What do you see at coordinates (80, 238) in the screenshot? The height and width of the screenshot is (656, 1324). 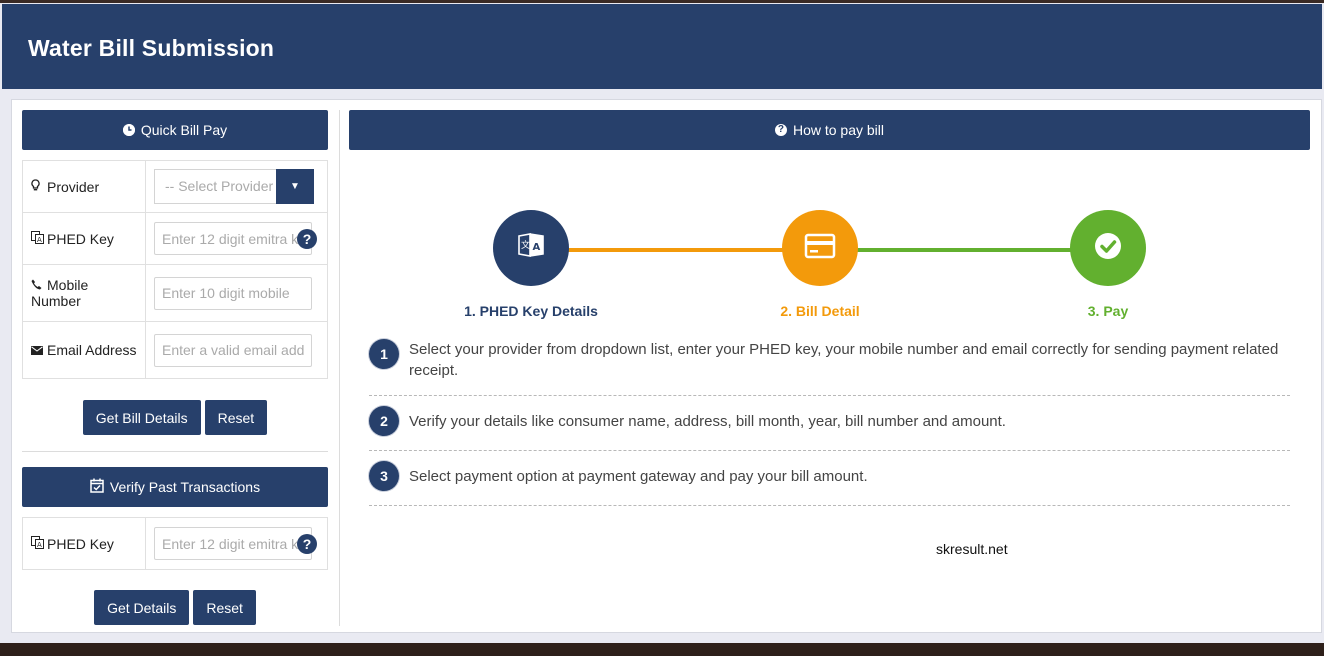 I see `phed-key-label: PHED Key` at bounding box center [80, 238].